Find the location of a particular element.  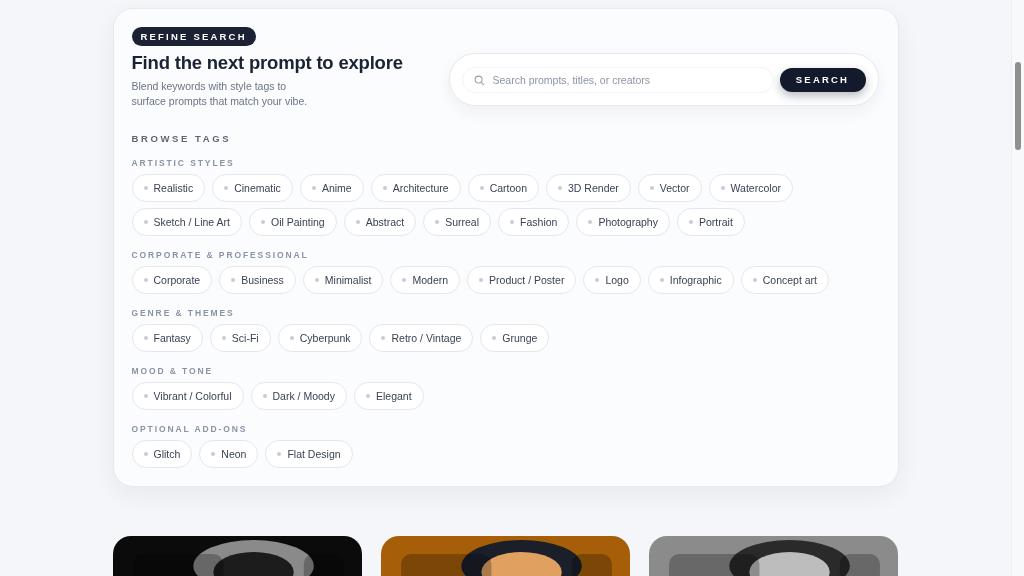

tag-chip: Cartoon is located at coordinates (503, 188).